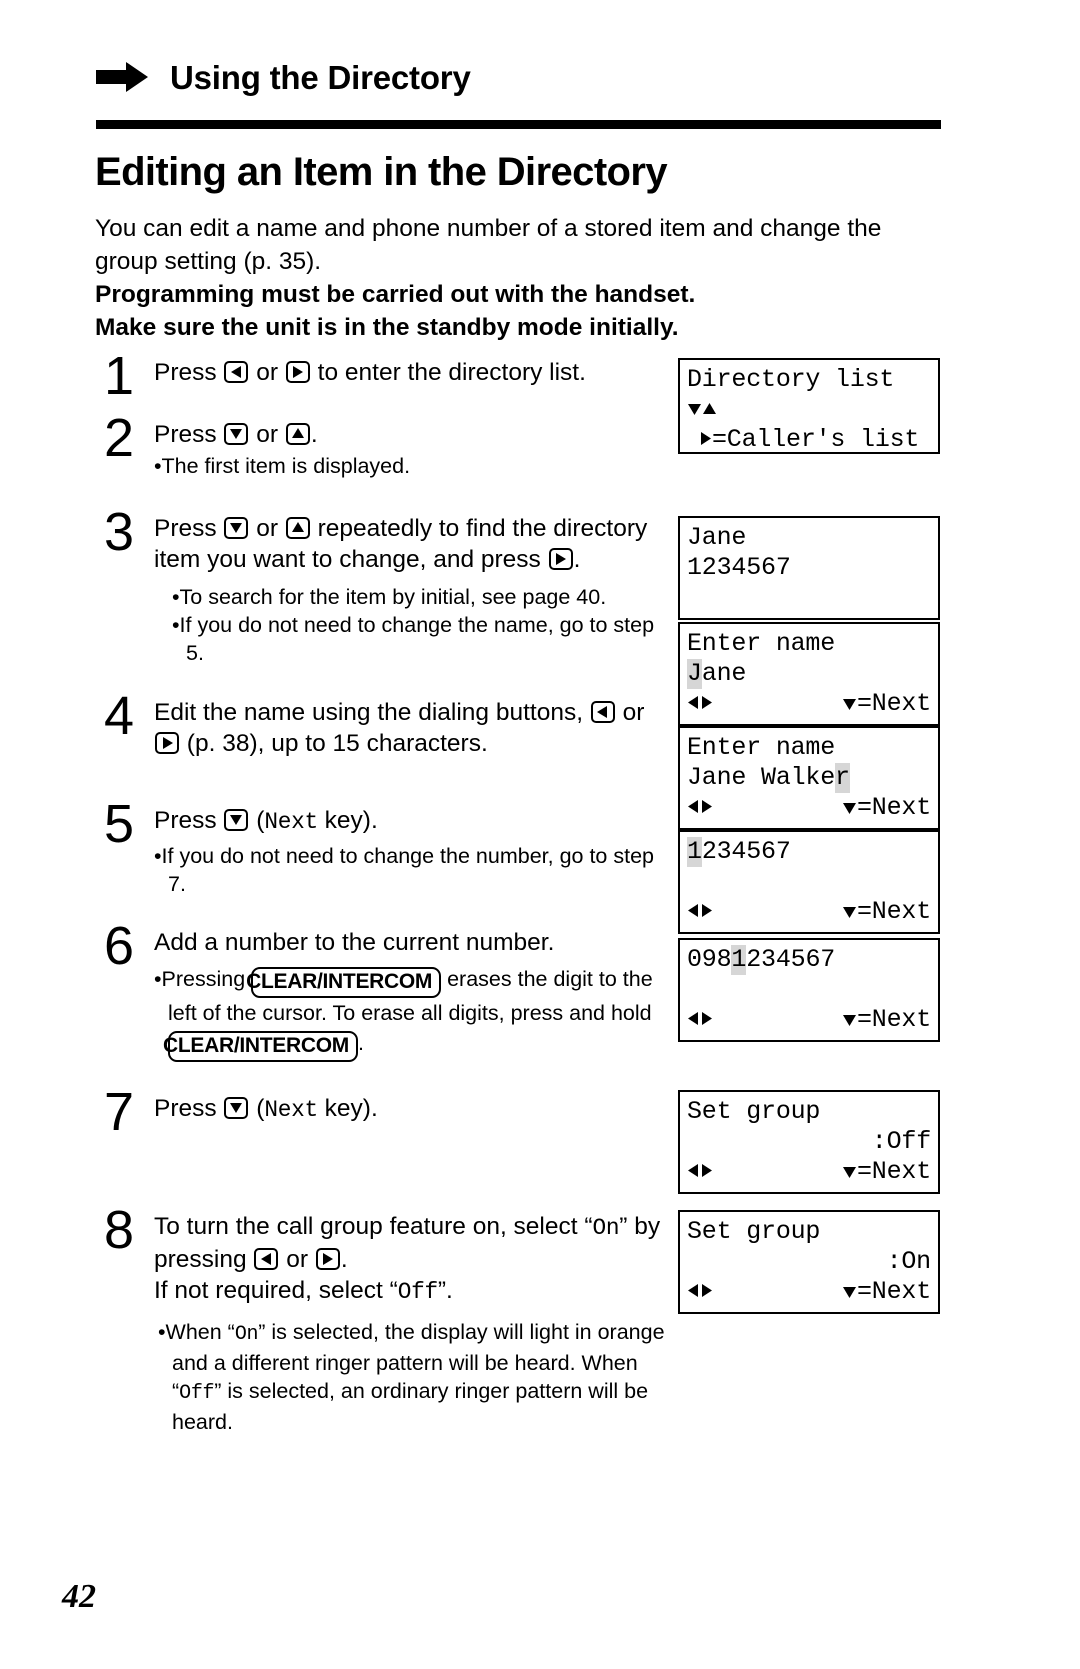  I want to click on step-number: 4, so click(119, 716).